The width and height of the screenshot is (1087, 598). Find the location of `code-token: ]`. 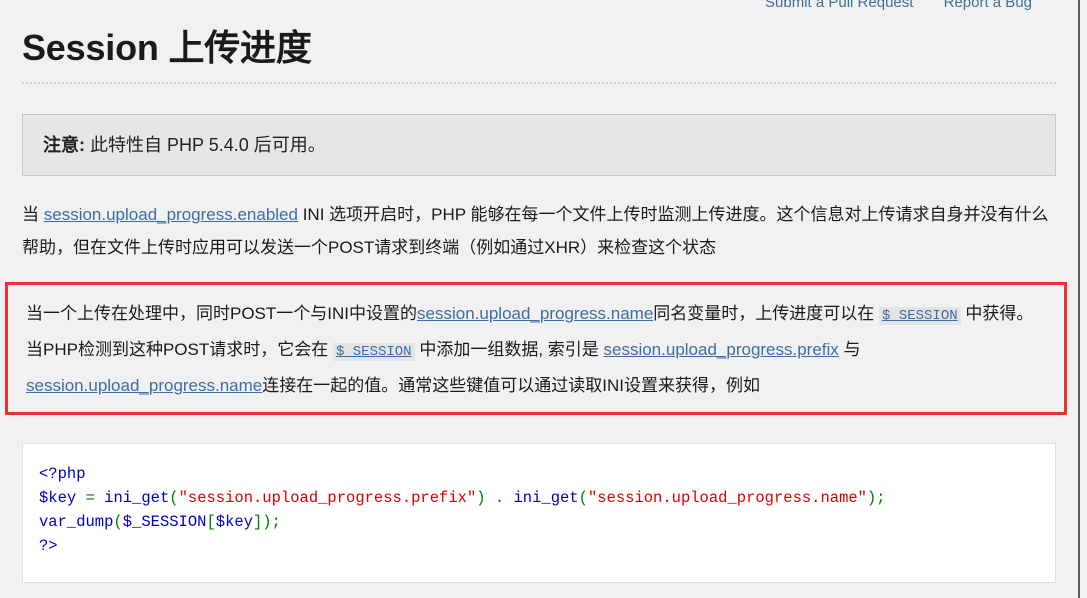

code-token: ] is located at coordinates (257, 522).